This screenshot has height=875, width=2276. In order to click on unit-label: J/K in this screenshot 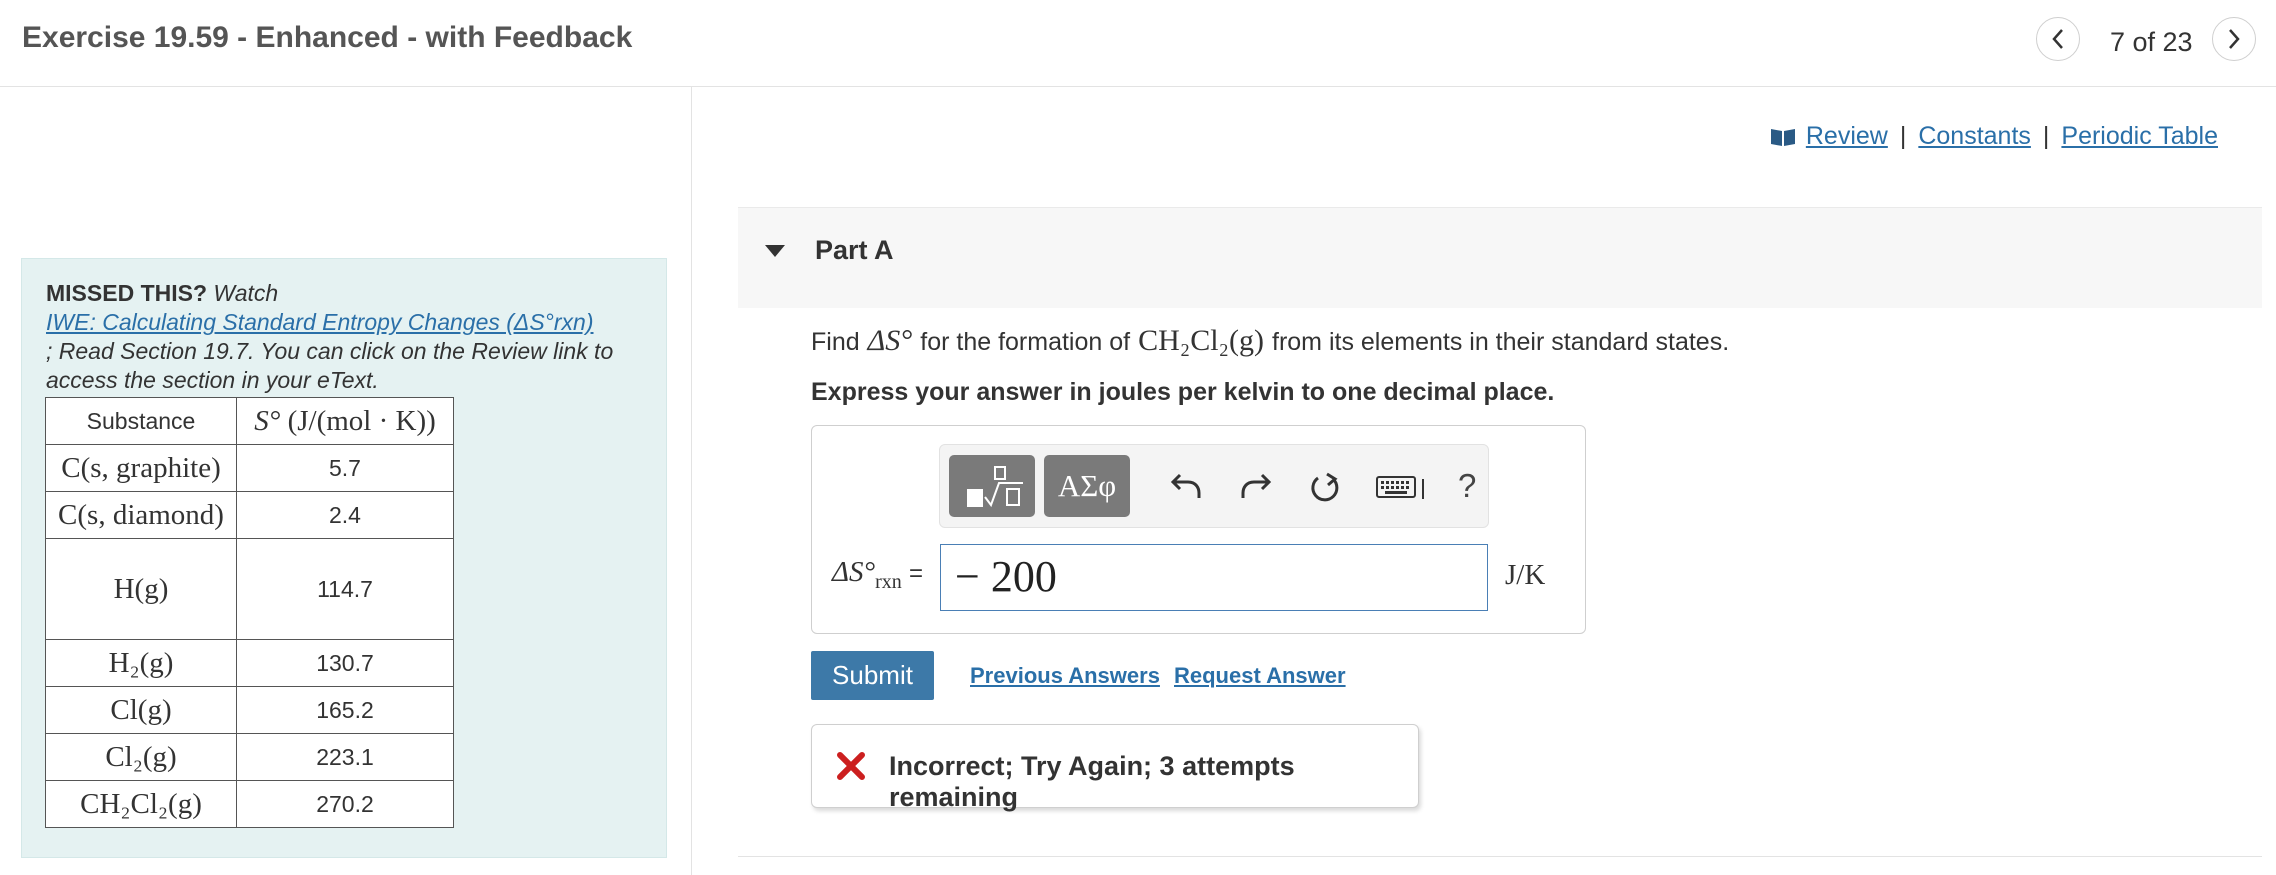, I will do `click(1525, 575)`.